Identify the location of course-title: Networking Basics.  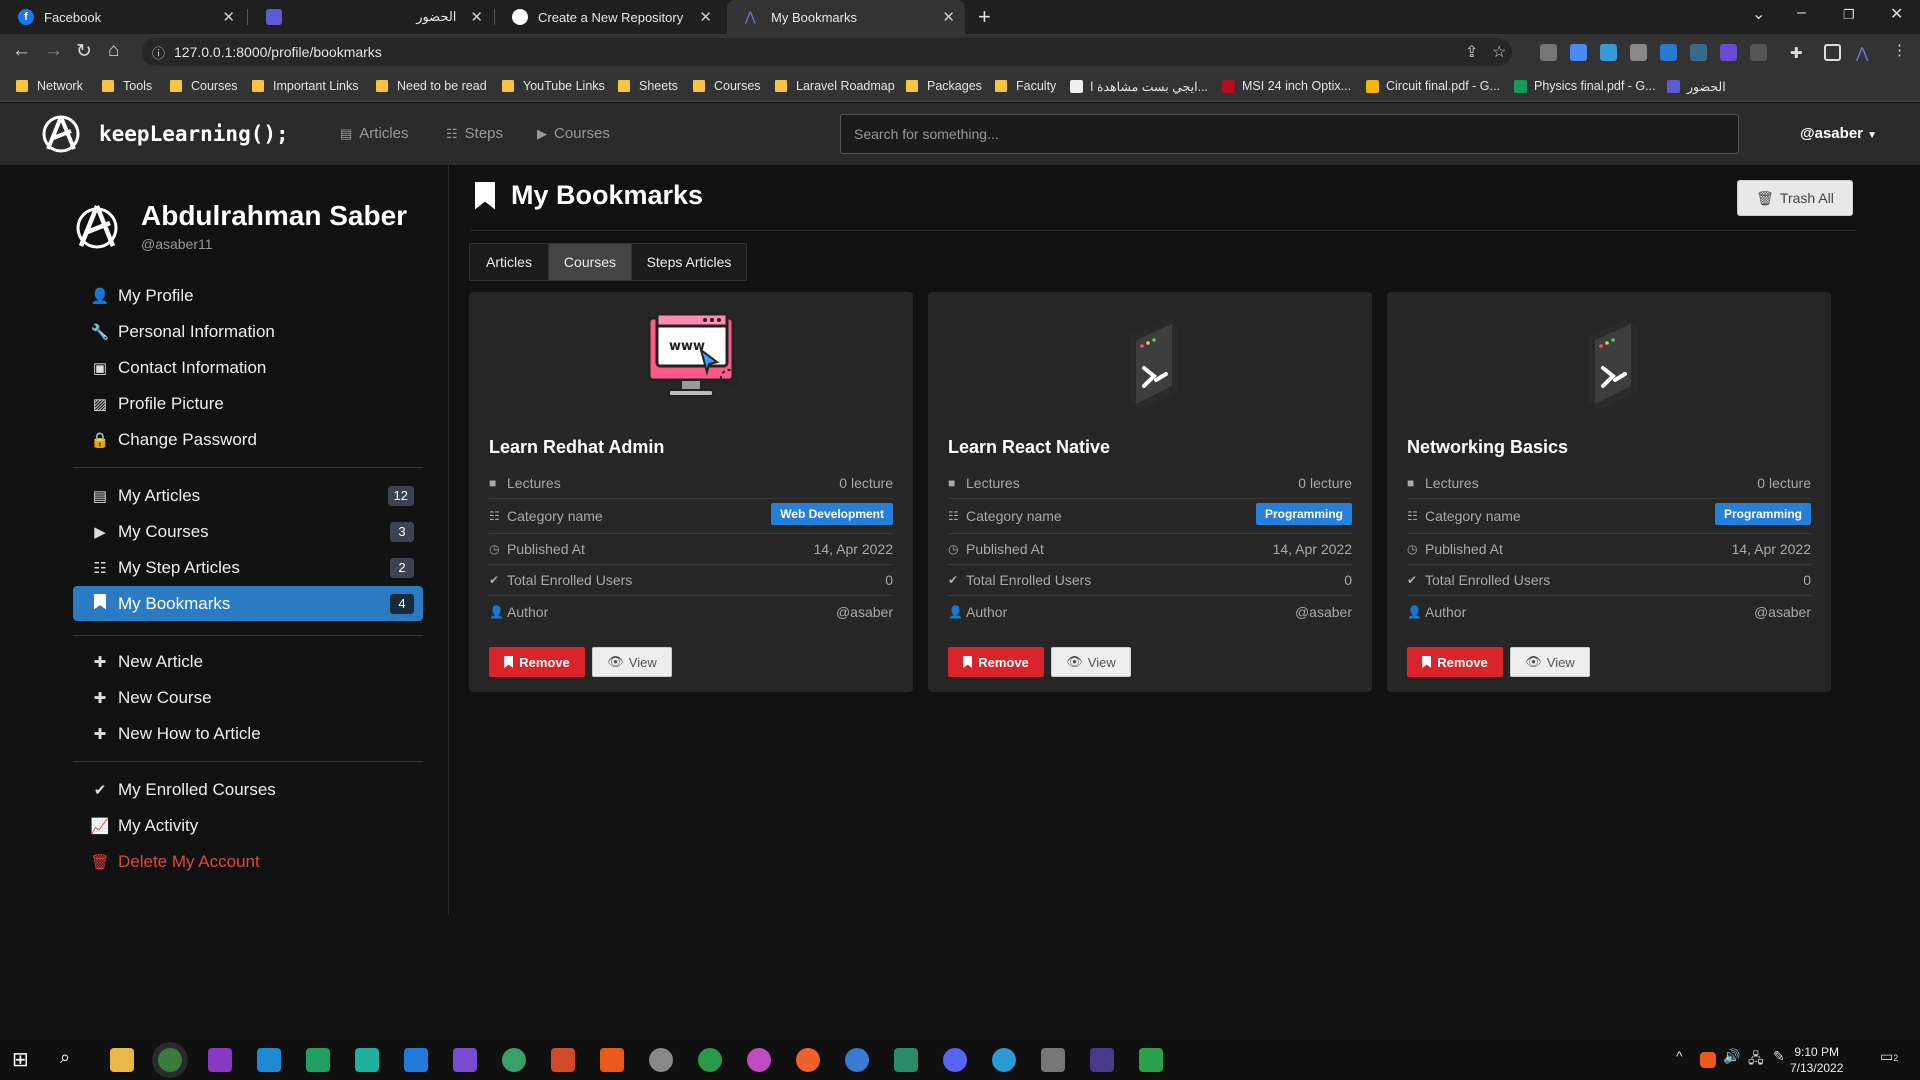
(1487, 447).